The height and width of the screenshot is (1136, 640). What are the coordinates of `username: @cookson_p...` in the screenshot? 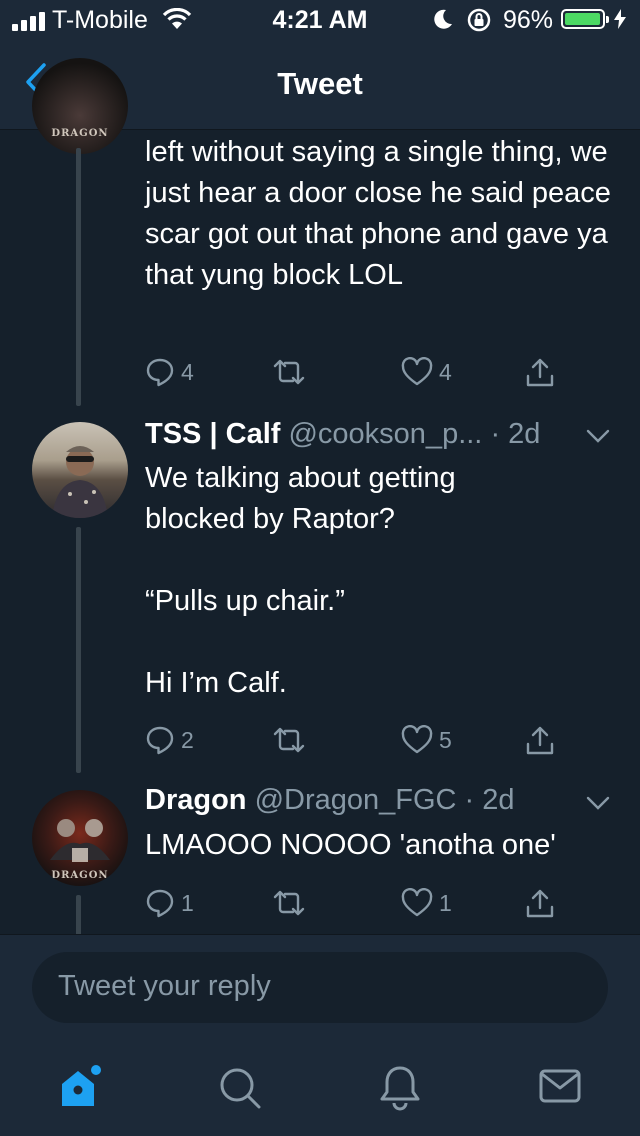 It's located at (385, 434).